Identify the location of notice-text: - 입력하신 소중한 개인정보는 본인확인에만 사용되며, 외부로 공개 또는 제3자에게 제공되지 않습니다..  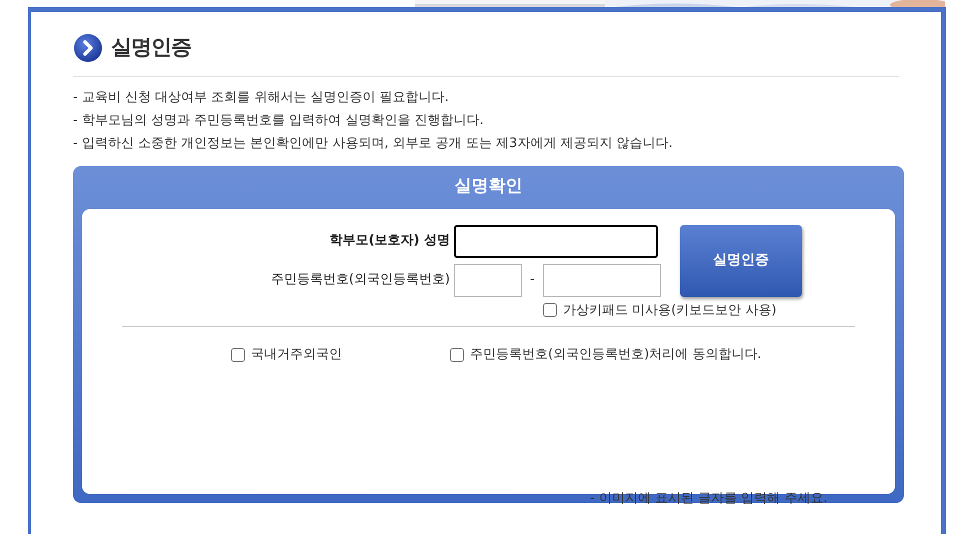
(373, 143).